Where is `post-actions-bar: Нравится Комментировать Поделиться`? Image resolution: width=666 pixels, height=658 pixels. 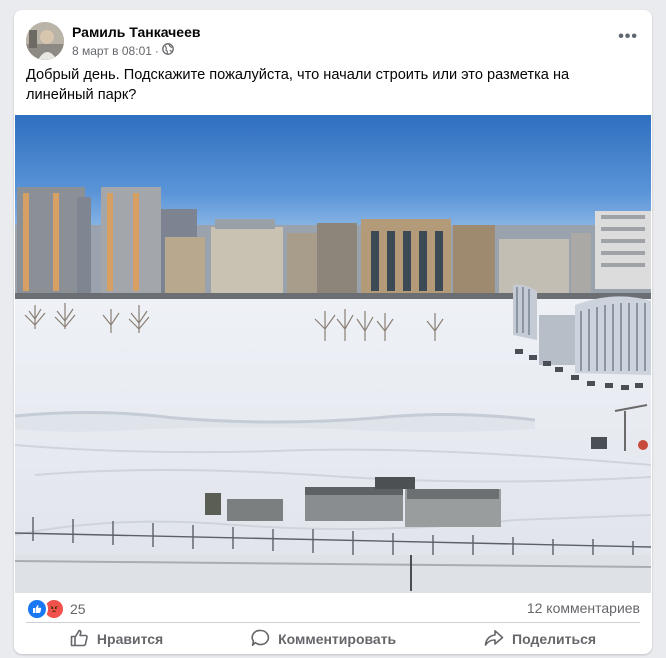 post-actions-bar: Нравится Комментировать Поделиться is located at coordinates (333, 639).